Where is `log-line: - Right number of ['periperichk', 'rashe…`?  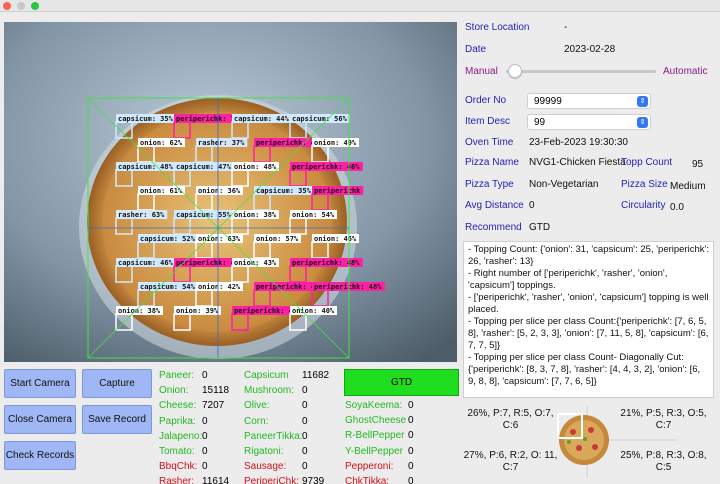 log-line: - Right number of ['periperichk', 'rashe… is located at coordinates (568, 279).